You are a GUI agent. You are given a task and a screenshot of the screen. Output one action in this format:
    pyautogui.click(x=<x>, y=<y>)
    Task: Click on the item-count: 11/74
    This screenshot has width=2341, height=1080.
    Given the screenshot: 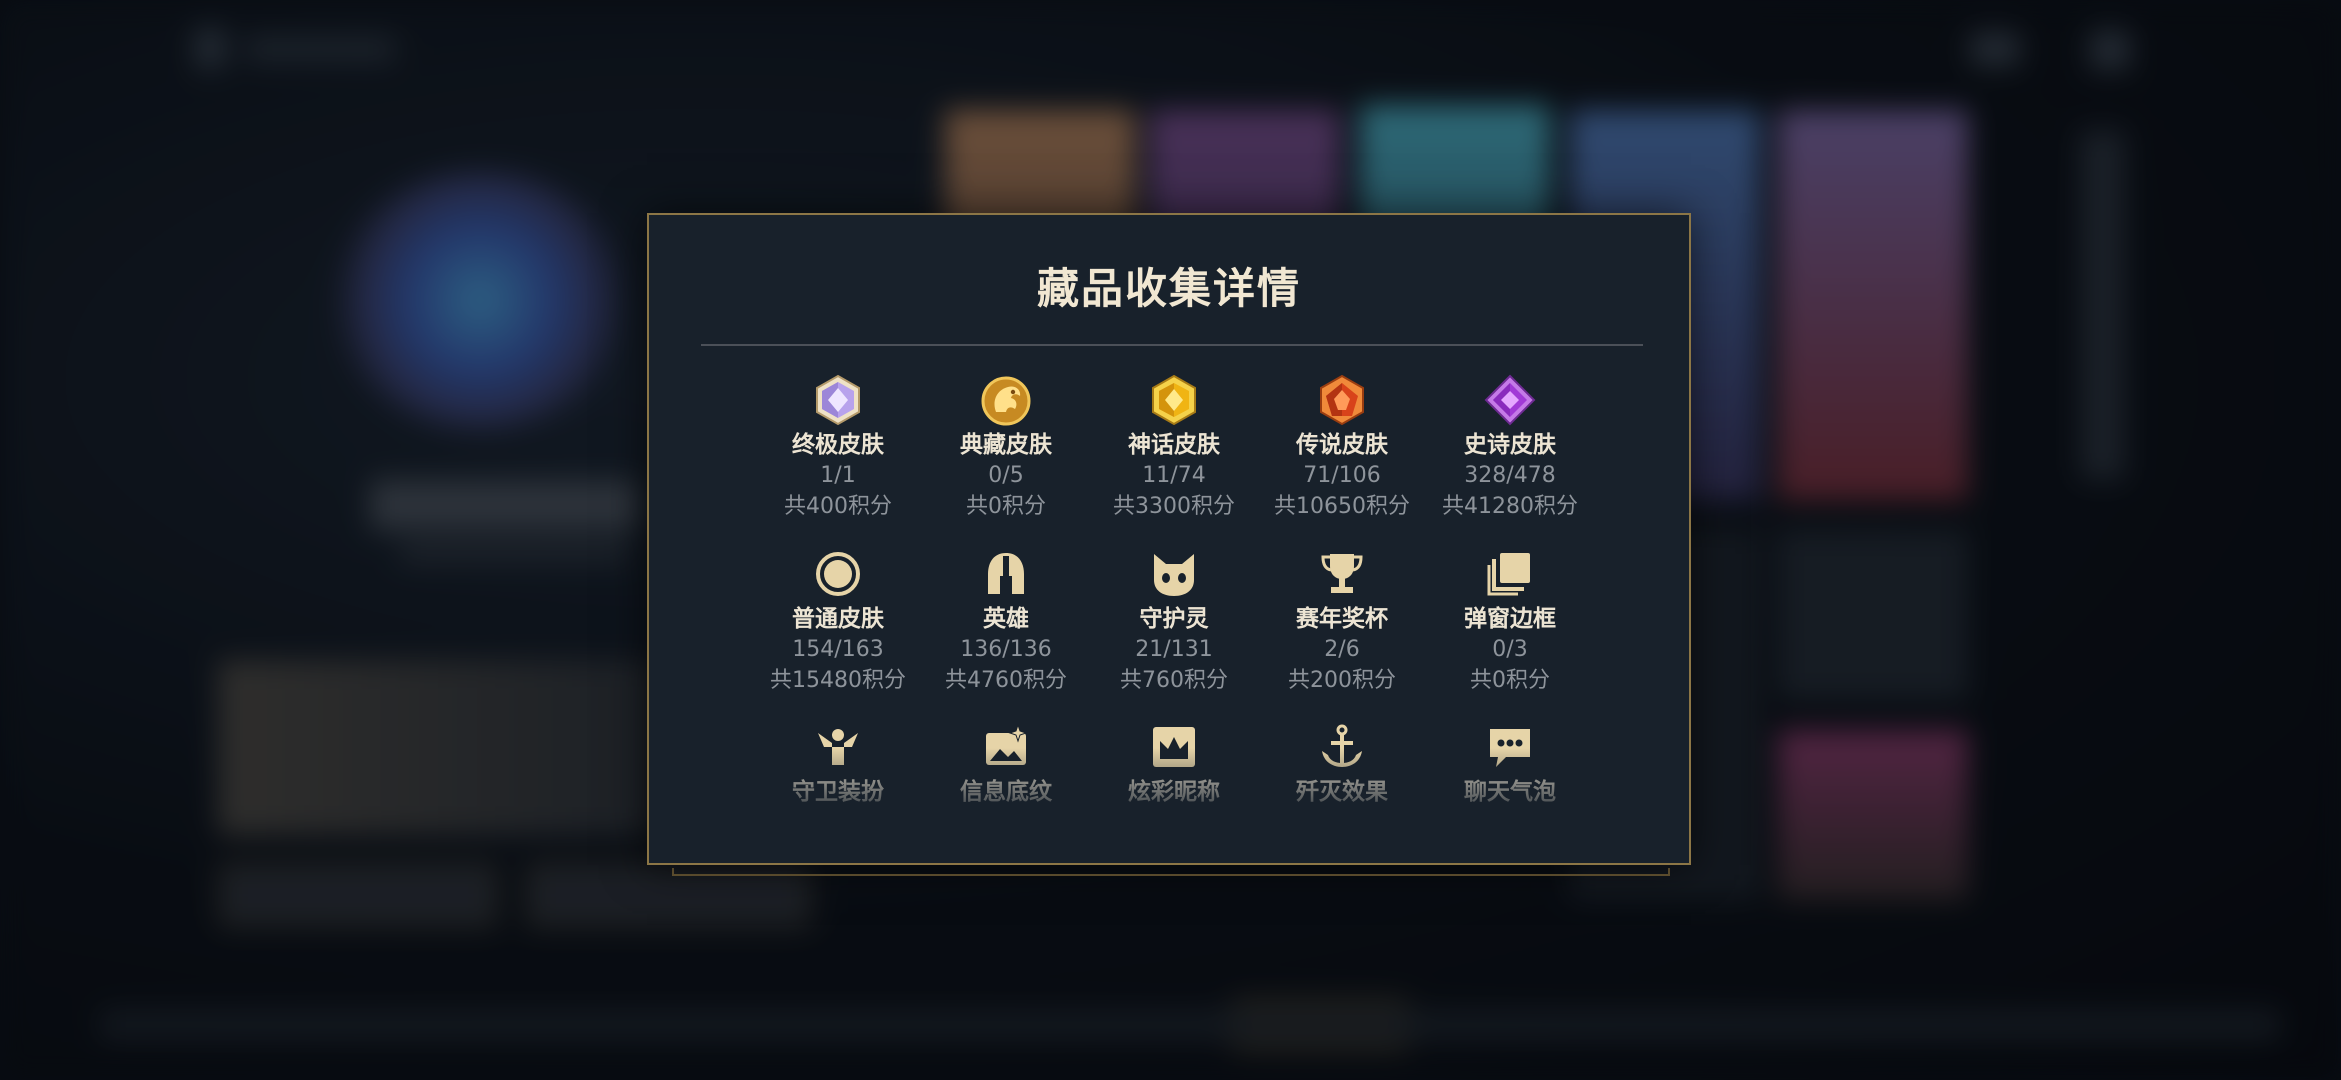 What is the action you would take?
    pyautogui.click(x=1174, y=475)
    